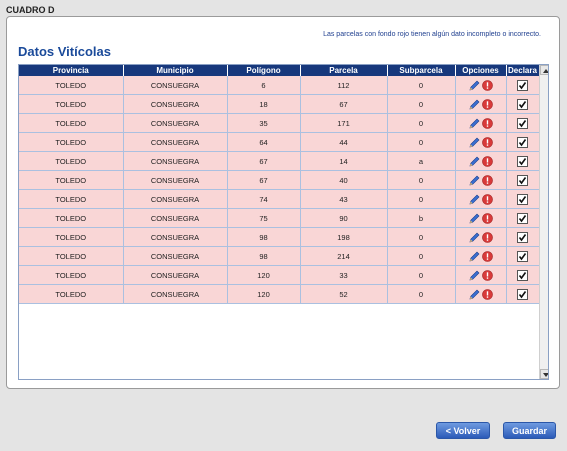 The width and height of the screenshot is (567, 451). What do you see at coordinates (264, 85) in the screenshot?
I see `poligono-cell: 6` at bounding box center [264, 85].